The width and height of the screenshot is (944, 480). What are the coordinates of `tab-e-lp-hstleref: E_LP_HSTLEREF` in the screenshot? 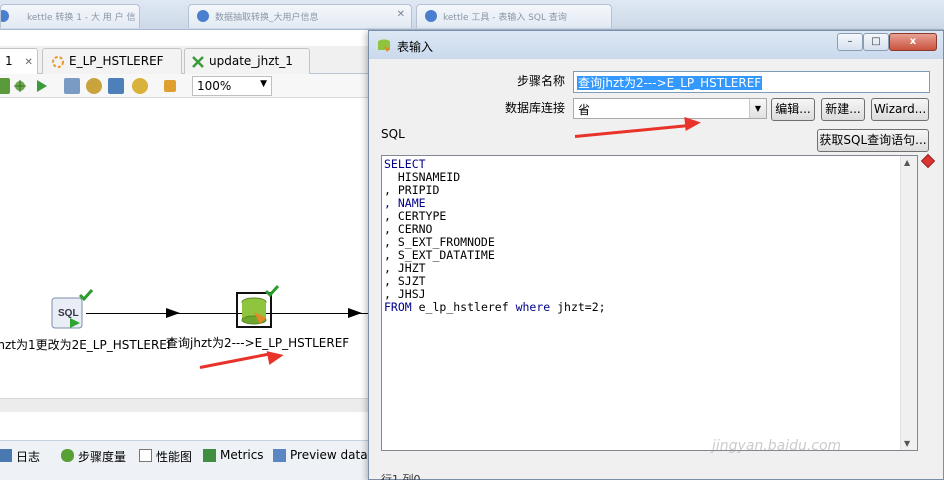 It's located at (112, 61).